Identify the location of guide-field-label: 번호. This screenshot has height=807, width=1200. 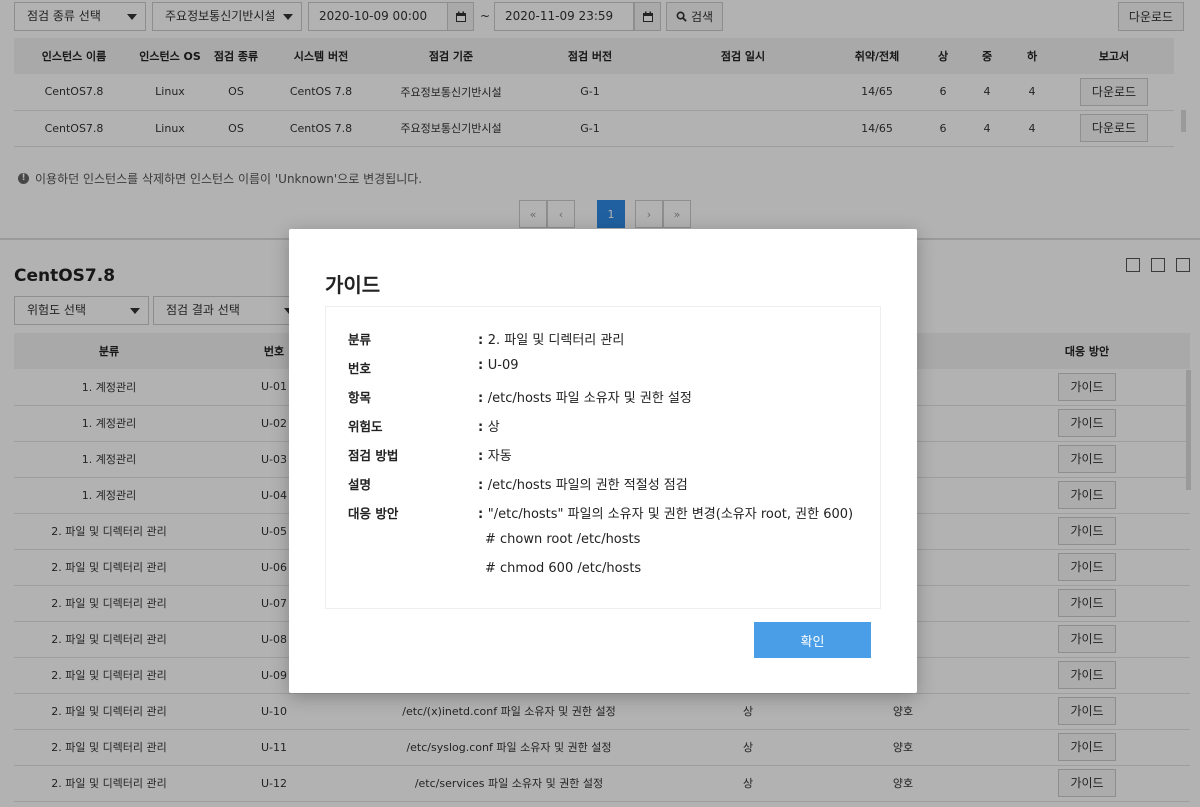
(360, 368).